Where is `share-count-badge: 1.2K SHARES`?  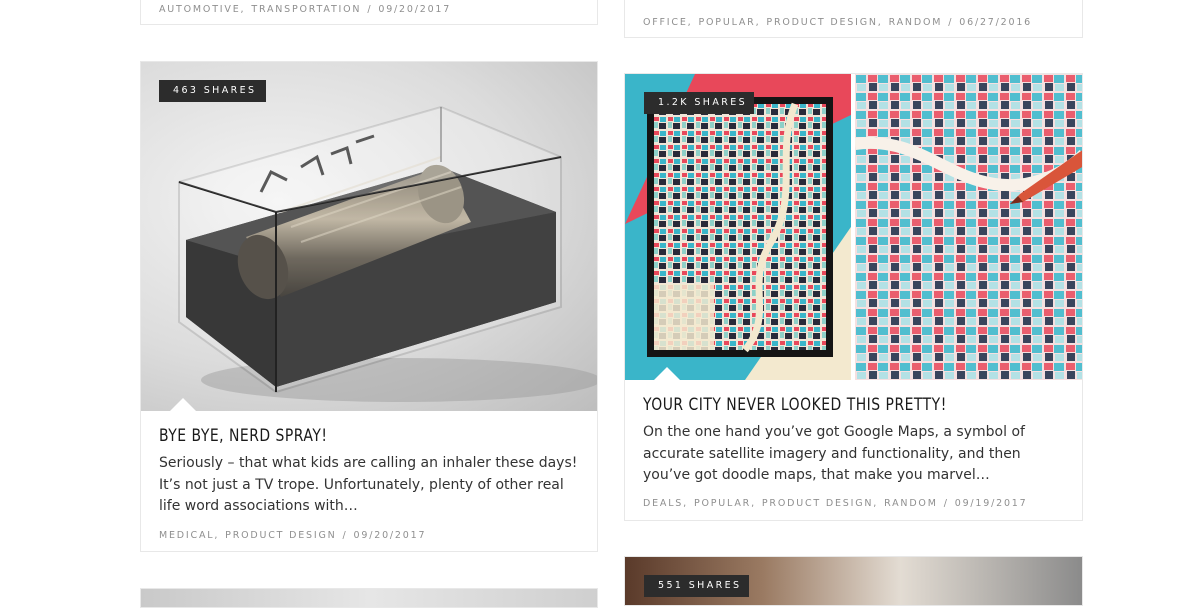
share-count-badge: 1.2K SHARES is located at coordinates (699, 103).